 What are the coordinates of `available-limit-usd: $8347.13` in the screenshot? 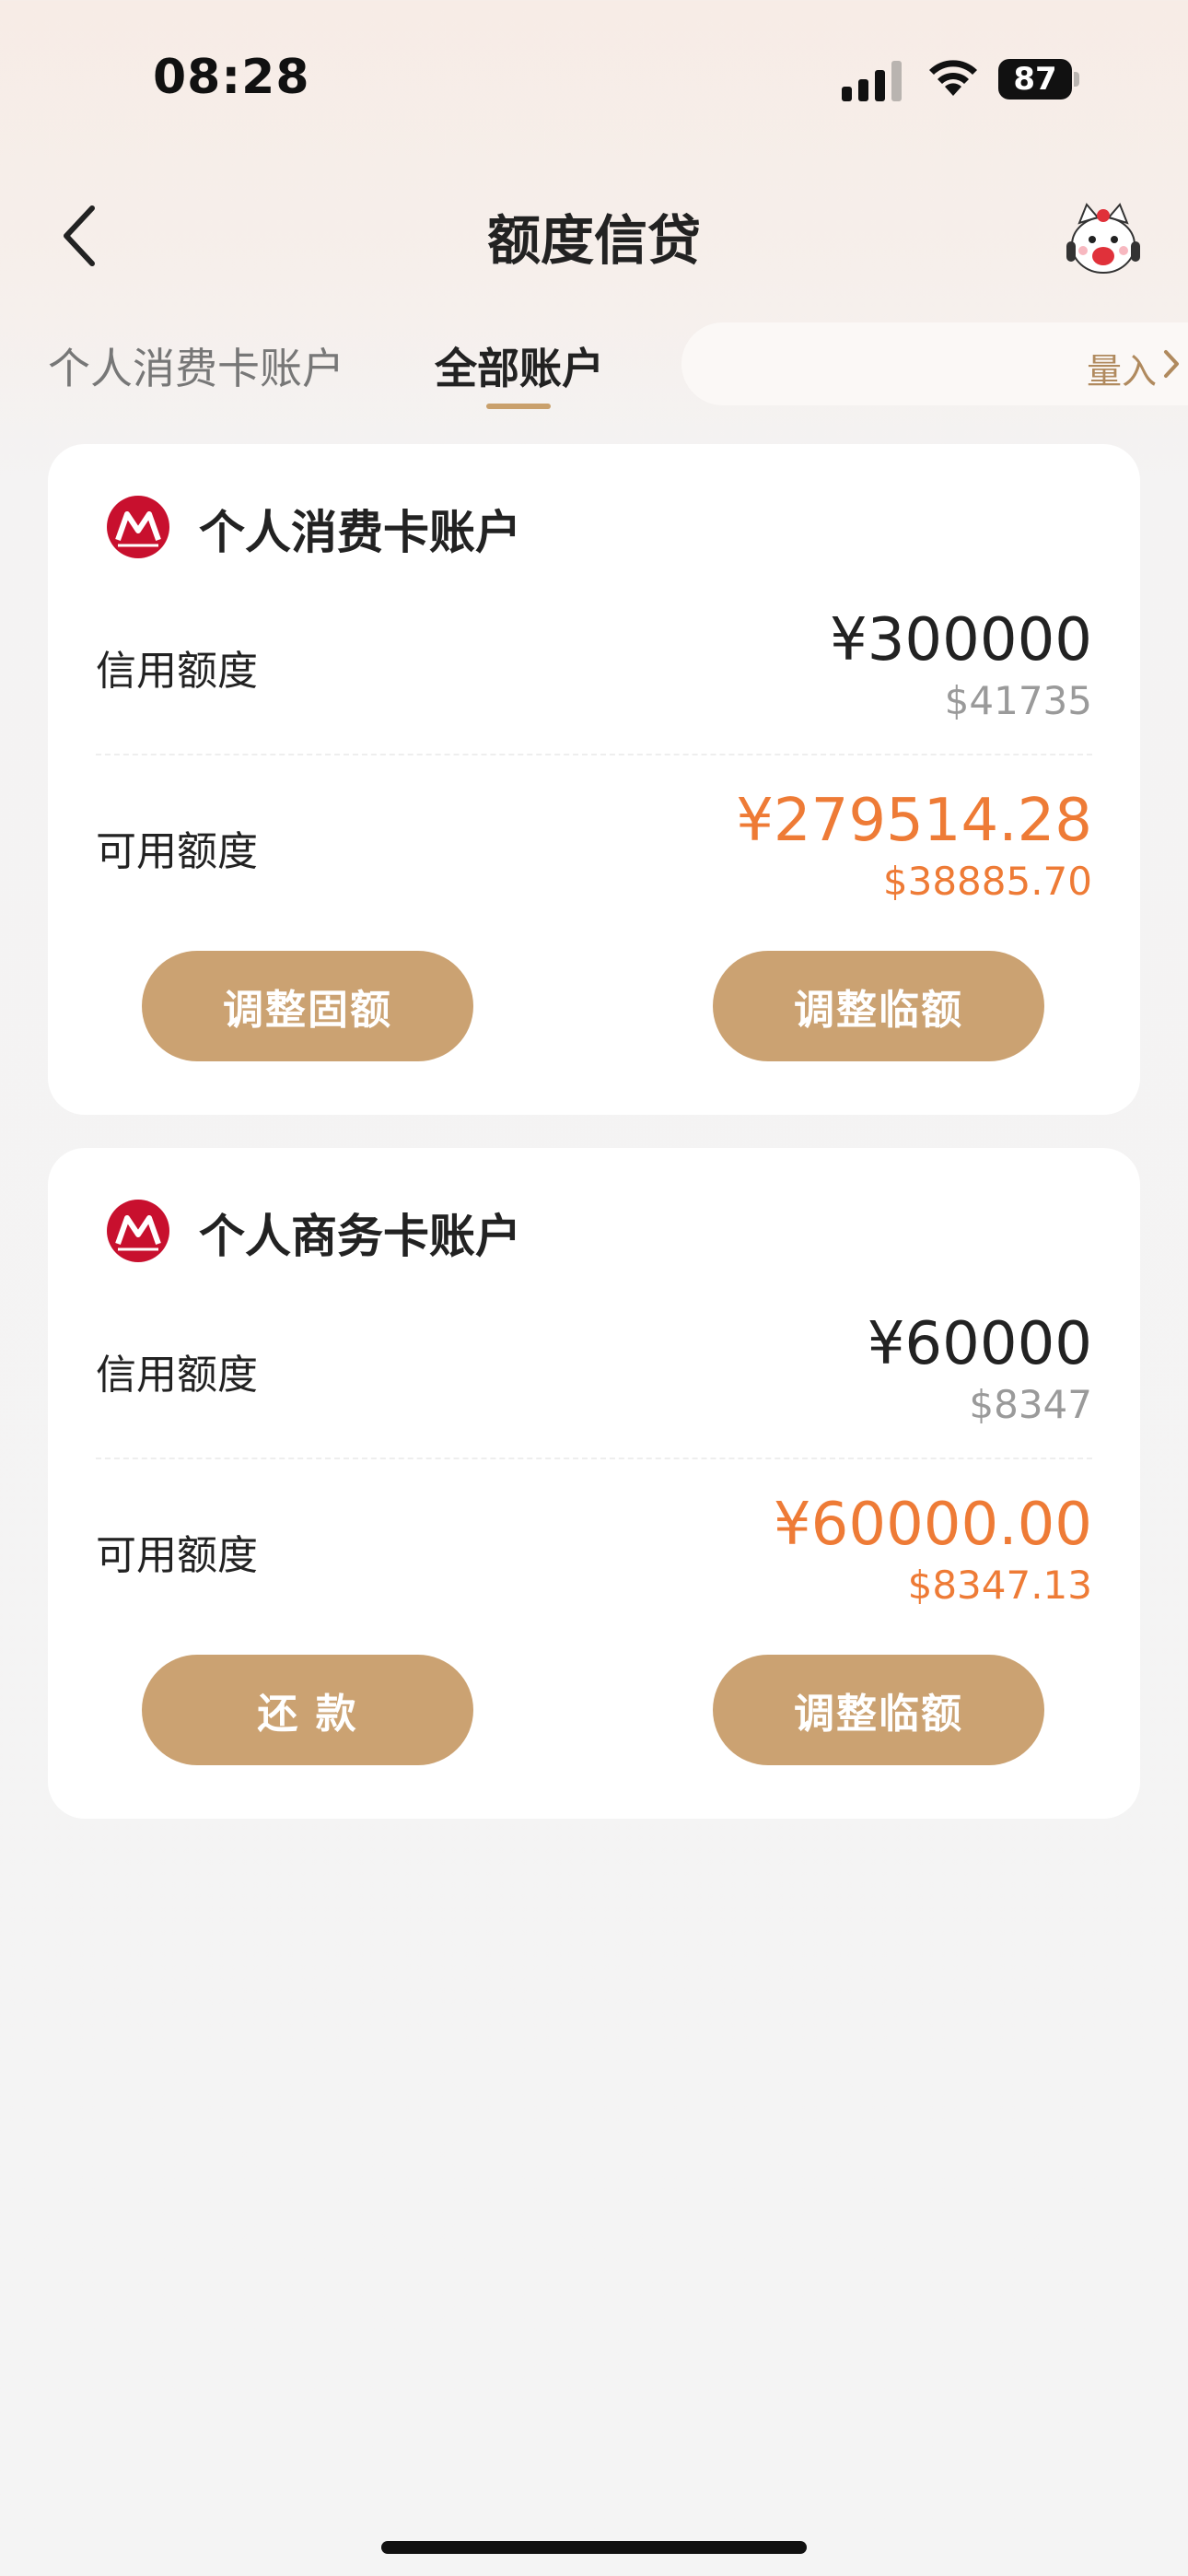 It's located at (999, 1585).